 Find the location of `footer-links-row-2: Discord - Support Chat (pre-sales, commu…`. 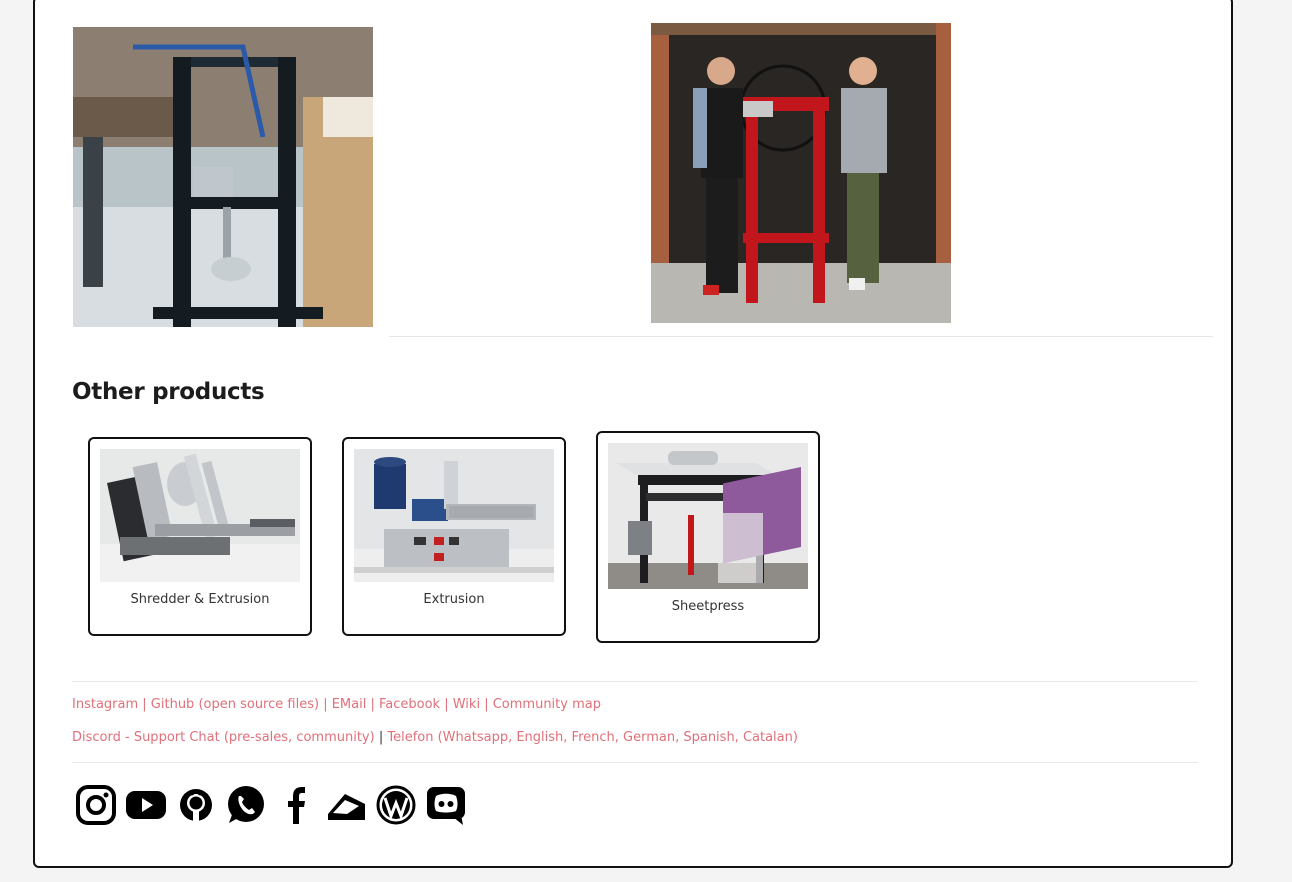

footer-links-row-2: Discord - Support Chat (pre-sales, commu… is located at coordinates (435, 737).